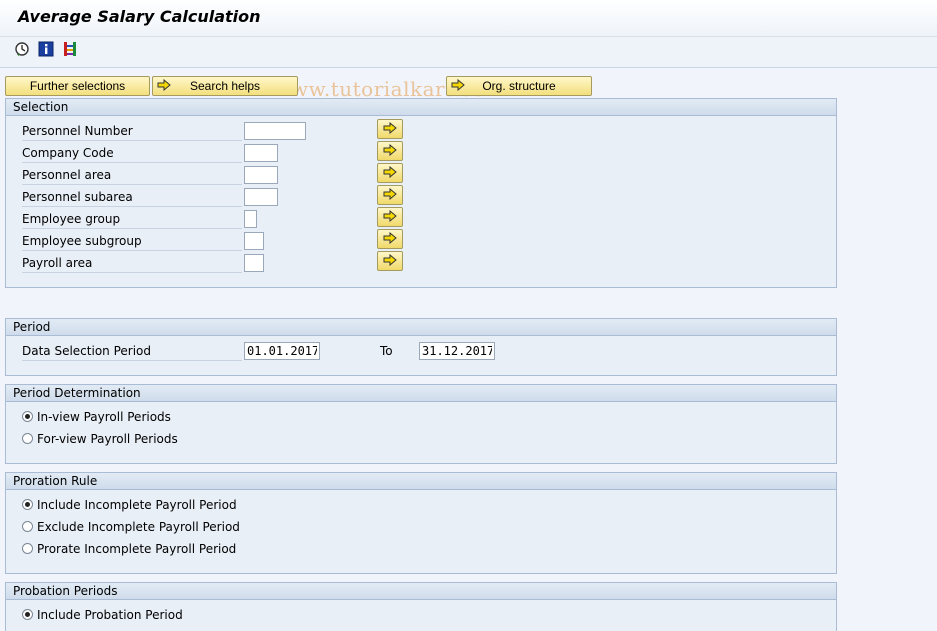 Image resolution: width=937 pixels, height=631 pixels. I want to click on title-bar: Average Salary Calculation, so click(468, 18).